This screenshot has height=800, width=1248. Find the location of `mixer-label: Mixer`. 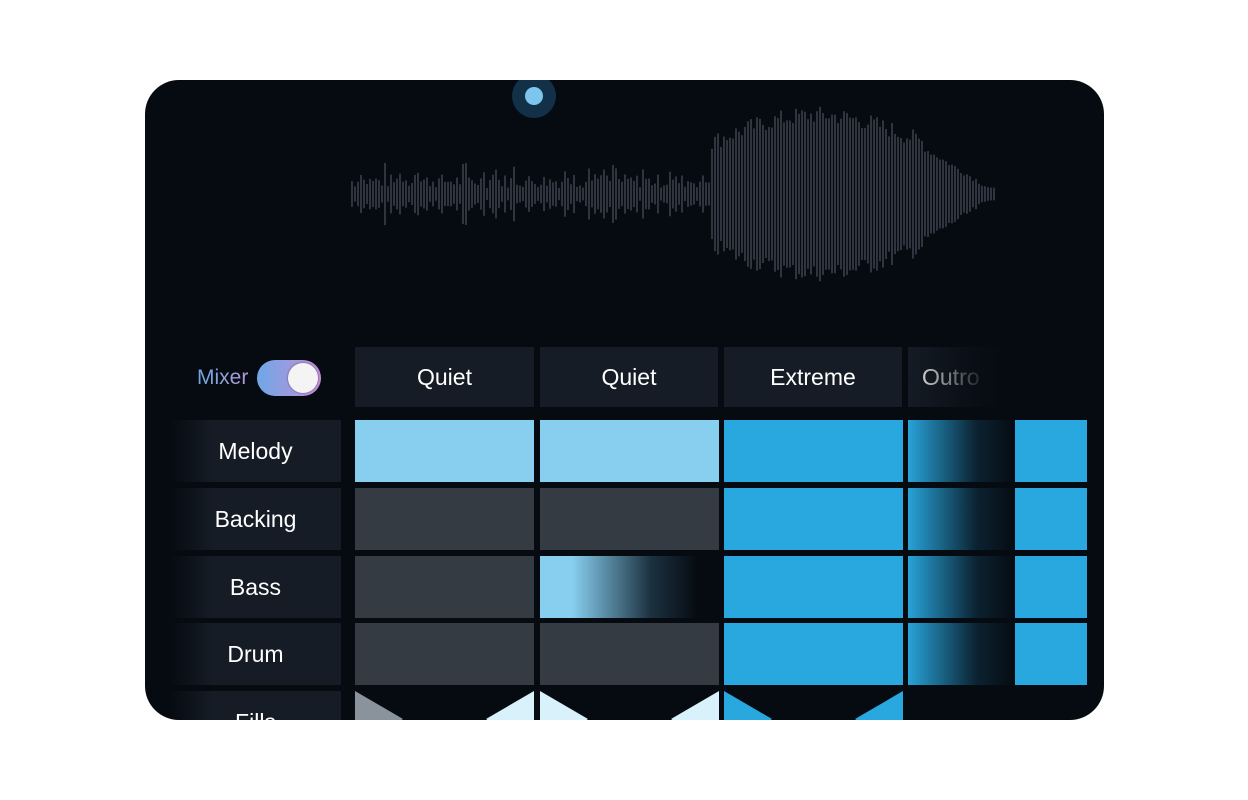

mixer-label: Mixer is located at coordinates (223, 377).